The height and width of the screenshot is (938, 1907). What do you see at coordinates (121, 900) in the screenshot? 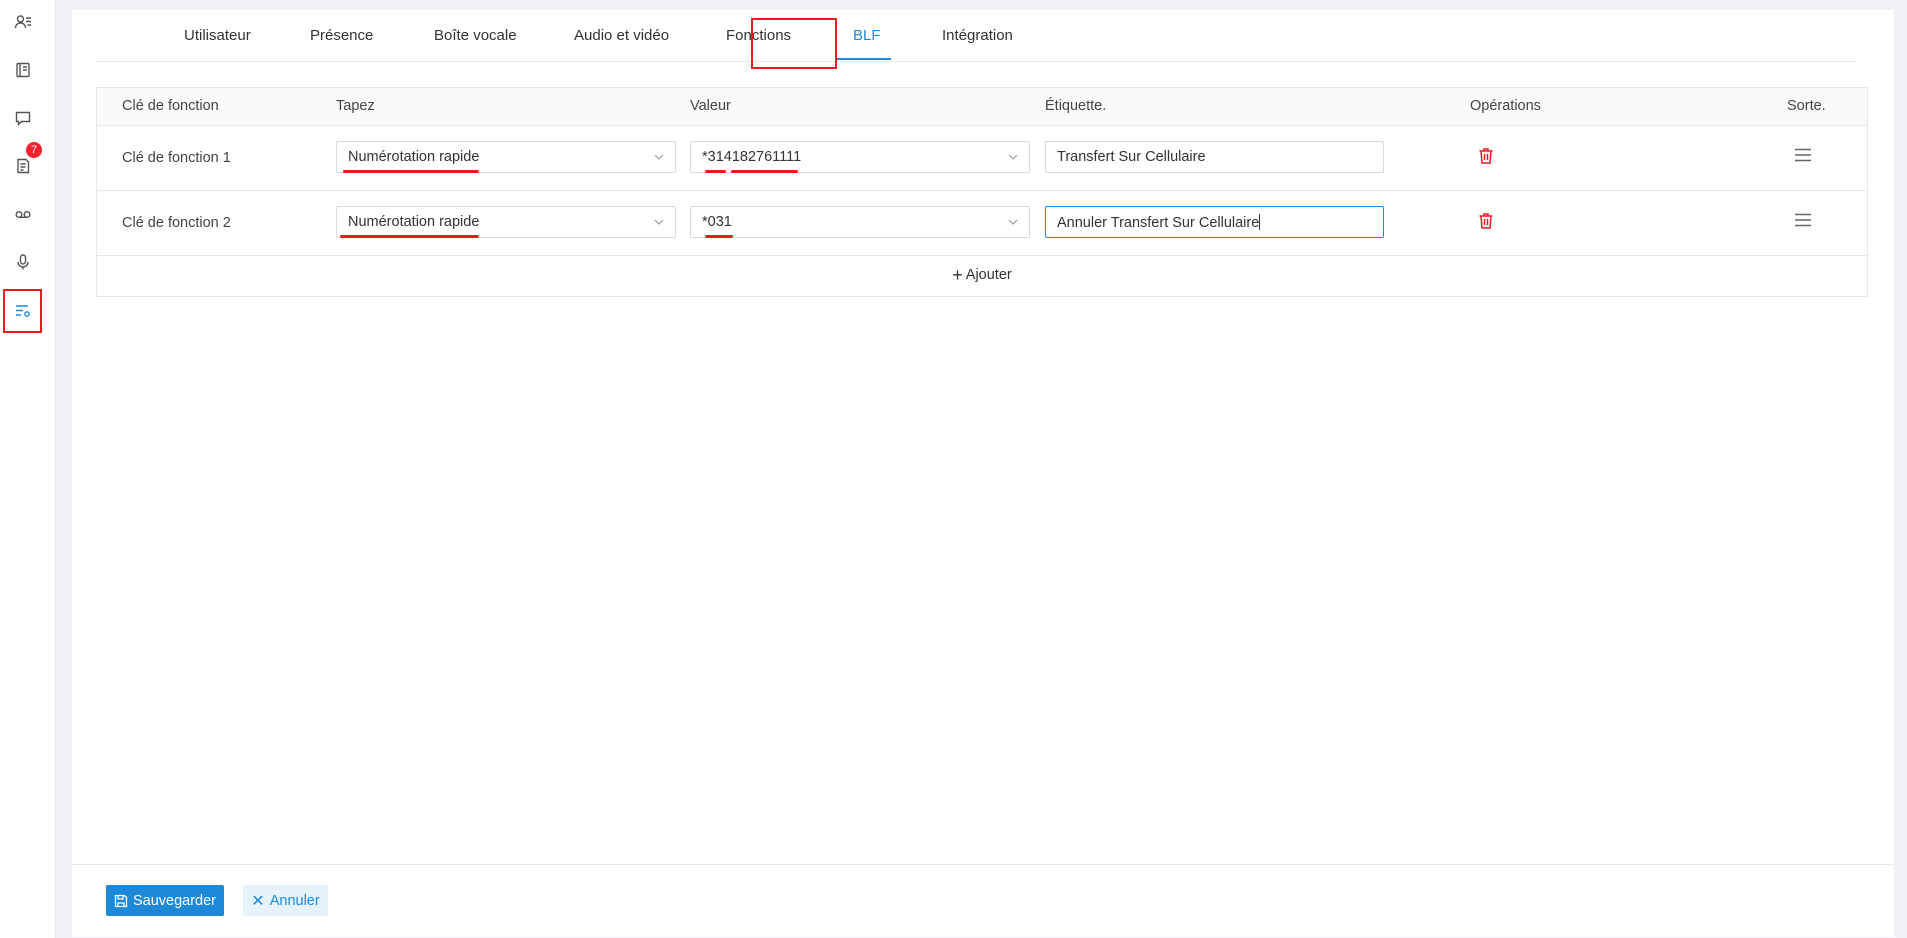
I see `save-icon` at bounding box center [121, 900].